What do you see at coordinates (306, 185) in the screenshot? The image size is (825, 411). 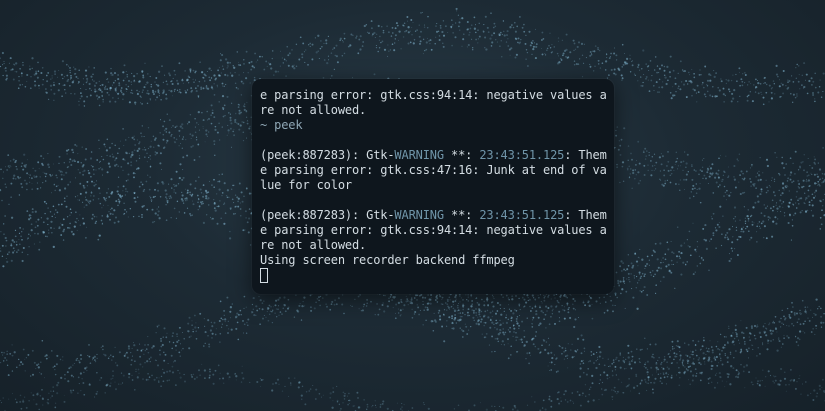 I see `terminal-line: lue for color` at bounding box center [306, 185].